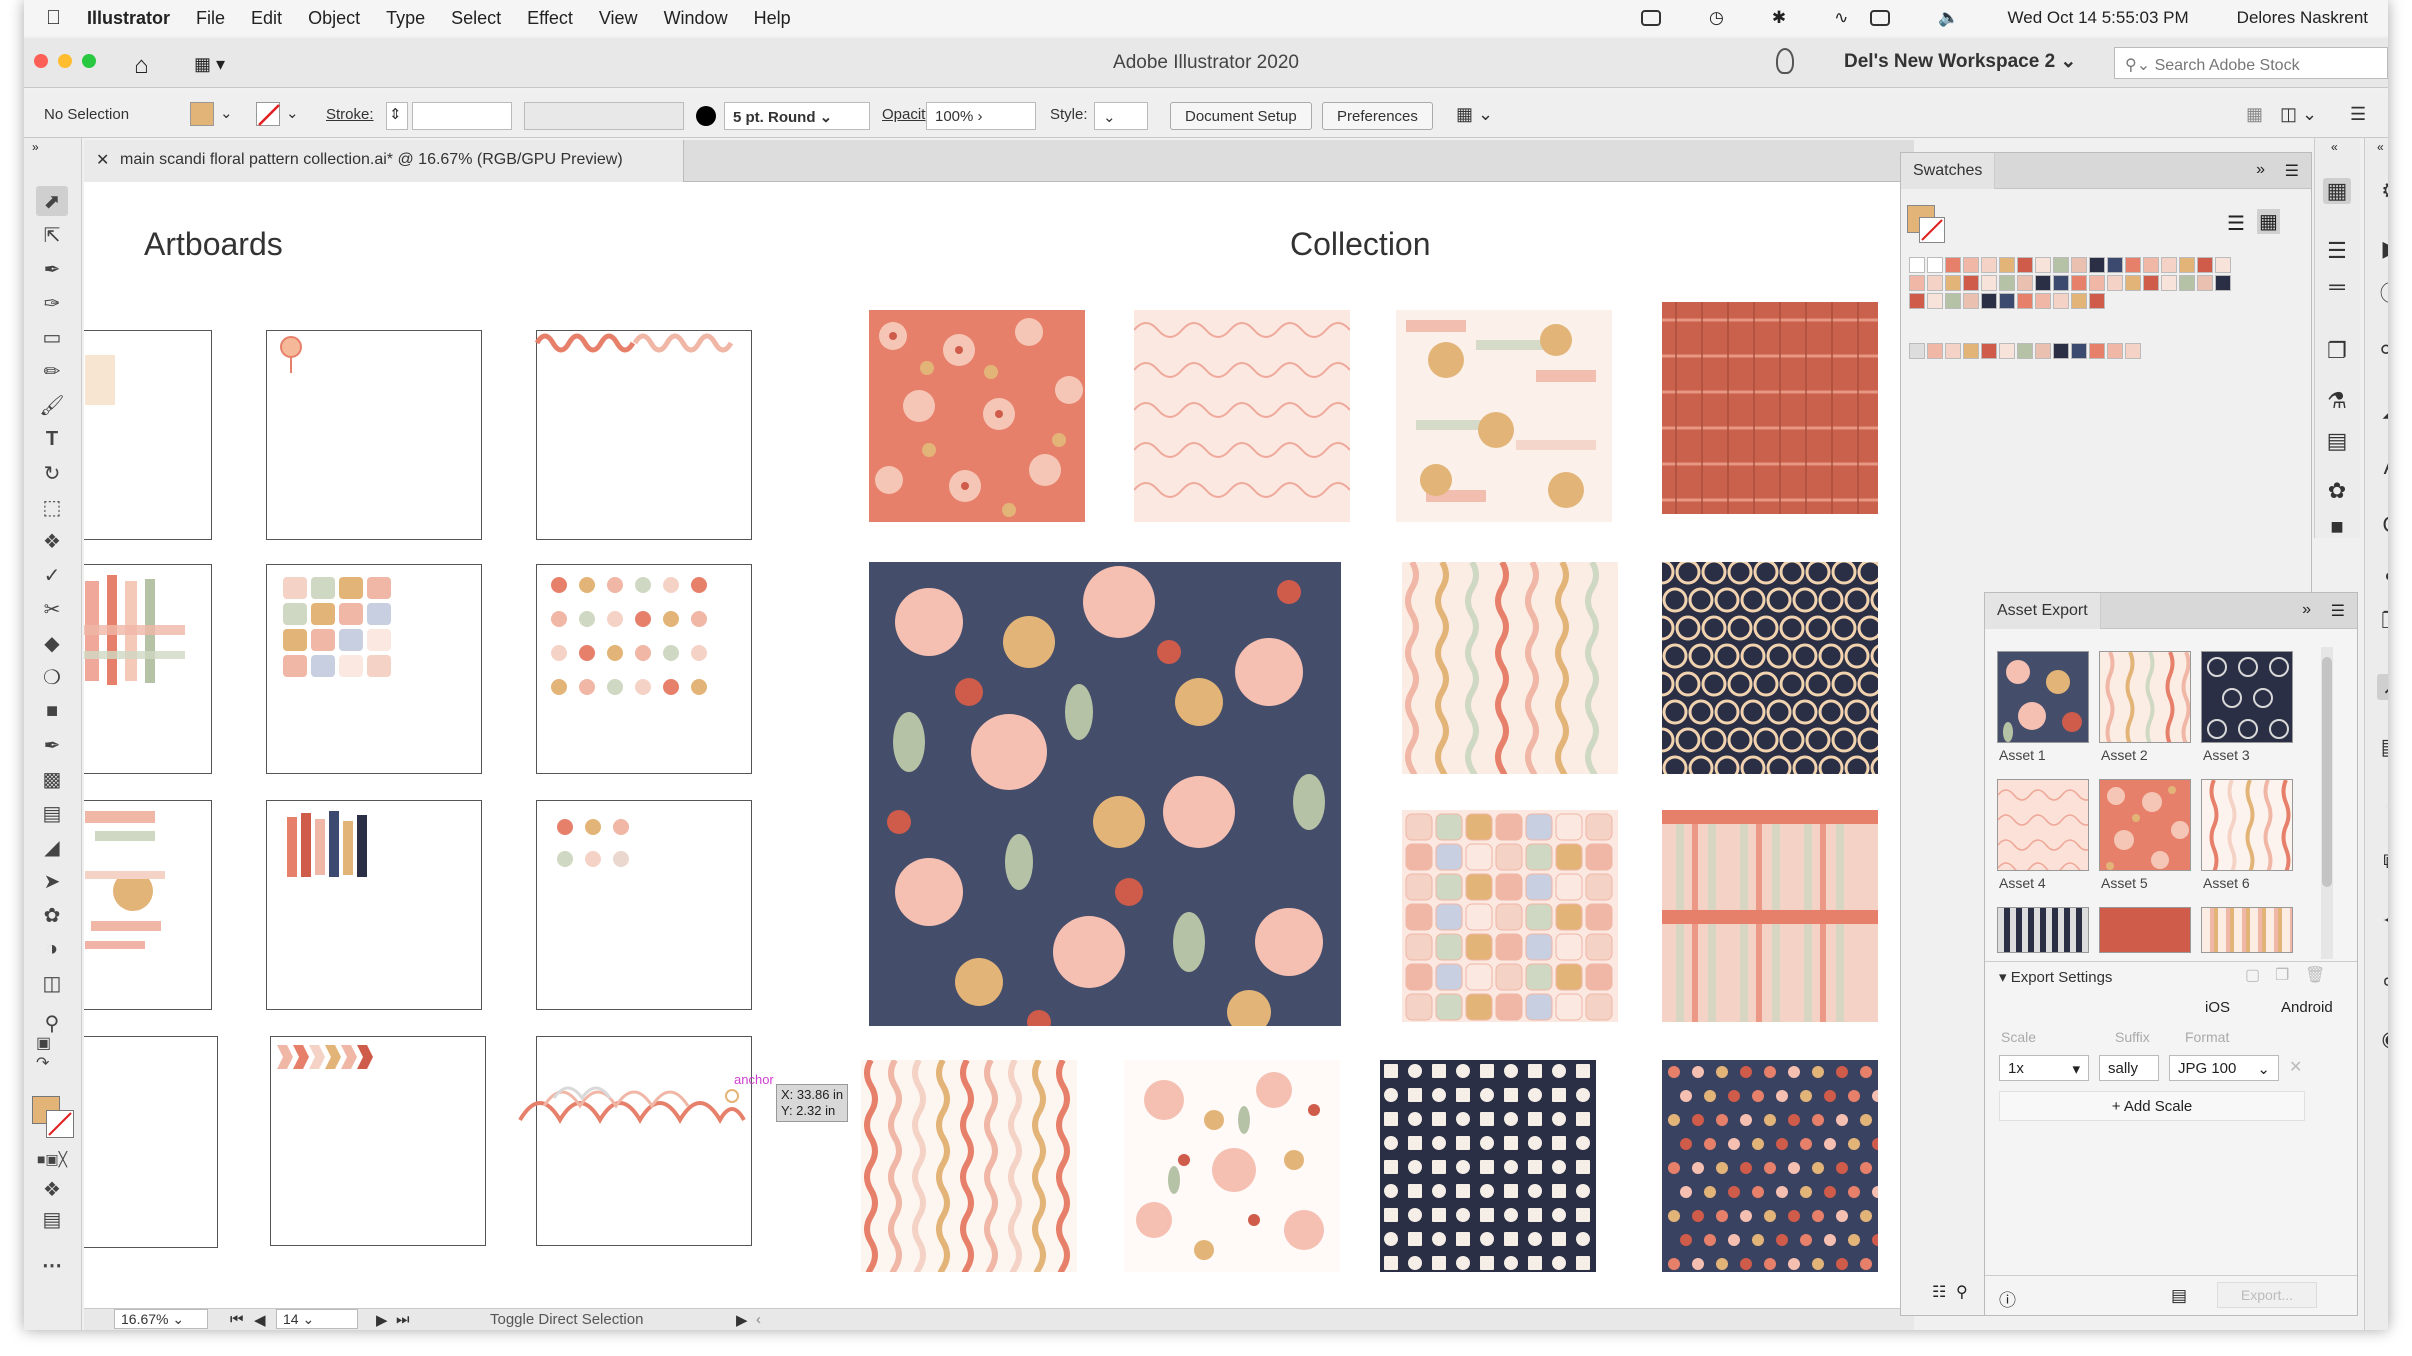 This screenshot has width=2412, height=1356. I want to click on pencil-tool-icon: ✏, so click(52, 371).